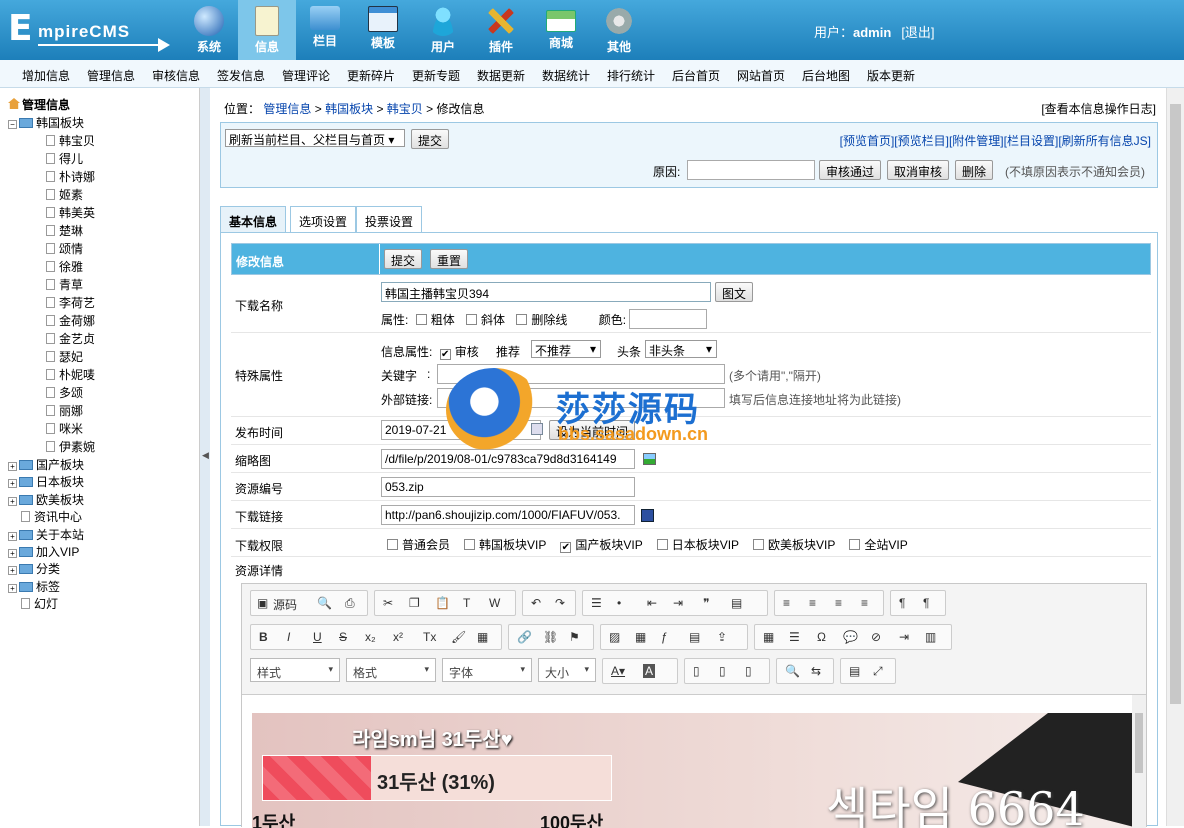 The height and width of the screenshot is (828, 1184). I want to click on tree-item: 青草, so click(64, 284).